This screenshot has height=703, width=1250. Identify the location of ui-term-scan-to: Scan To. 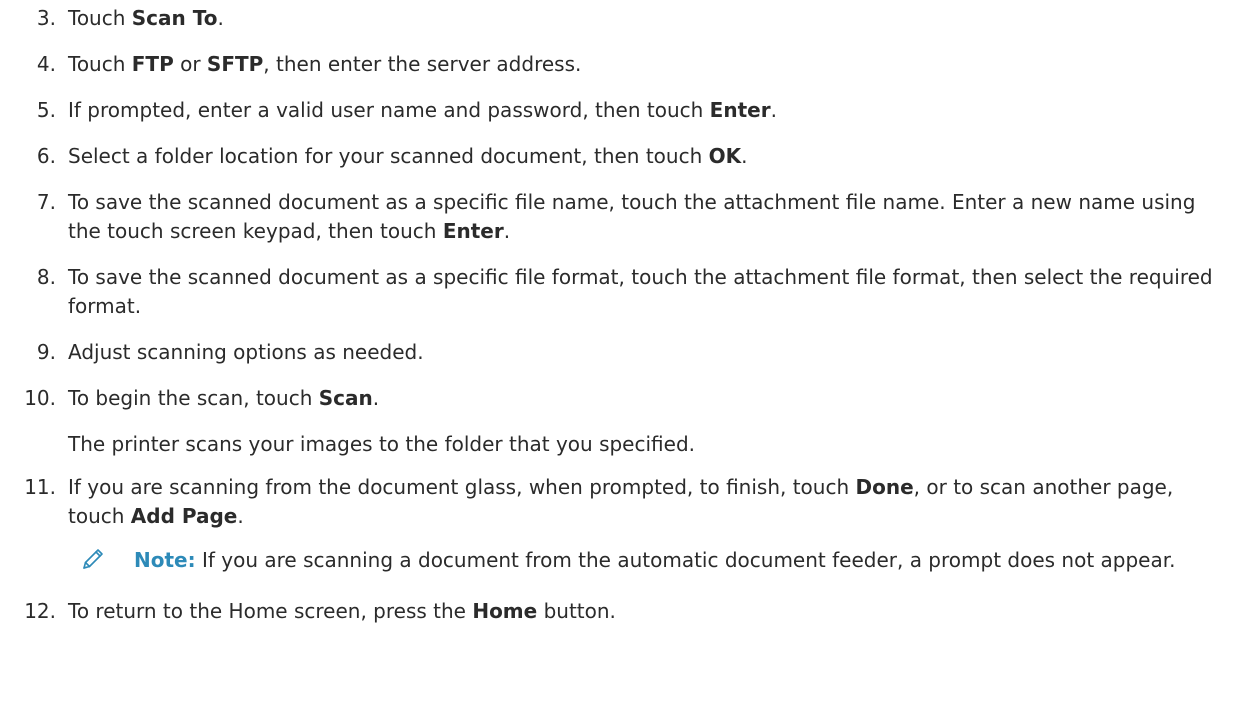
(174, 18).